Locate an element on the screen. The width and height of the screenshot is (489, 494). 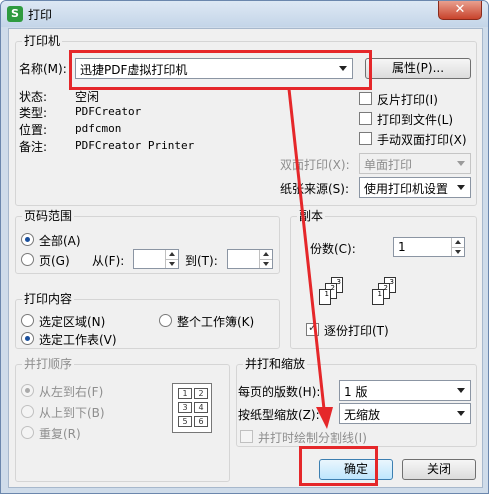
print-order-title: 并打顺序 is located at coordinates (48, 364).